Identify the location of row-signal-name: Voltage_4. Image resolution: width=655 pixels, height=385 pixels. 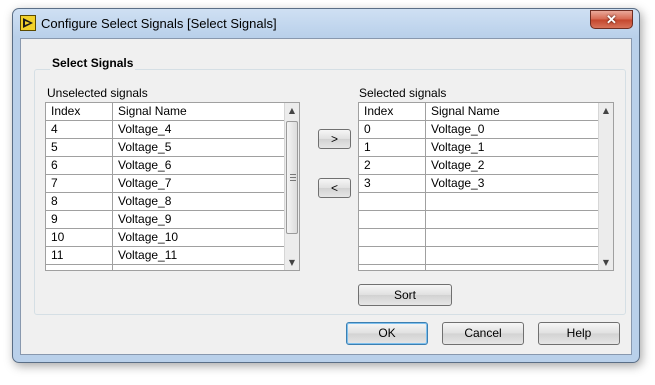
(145, 129).